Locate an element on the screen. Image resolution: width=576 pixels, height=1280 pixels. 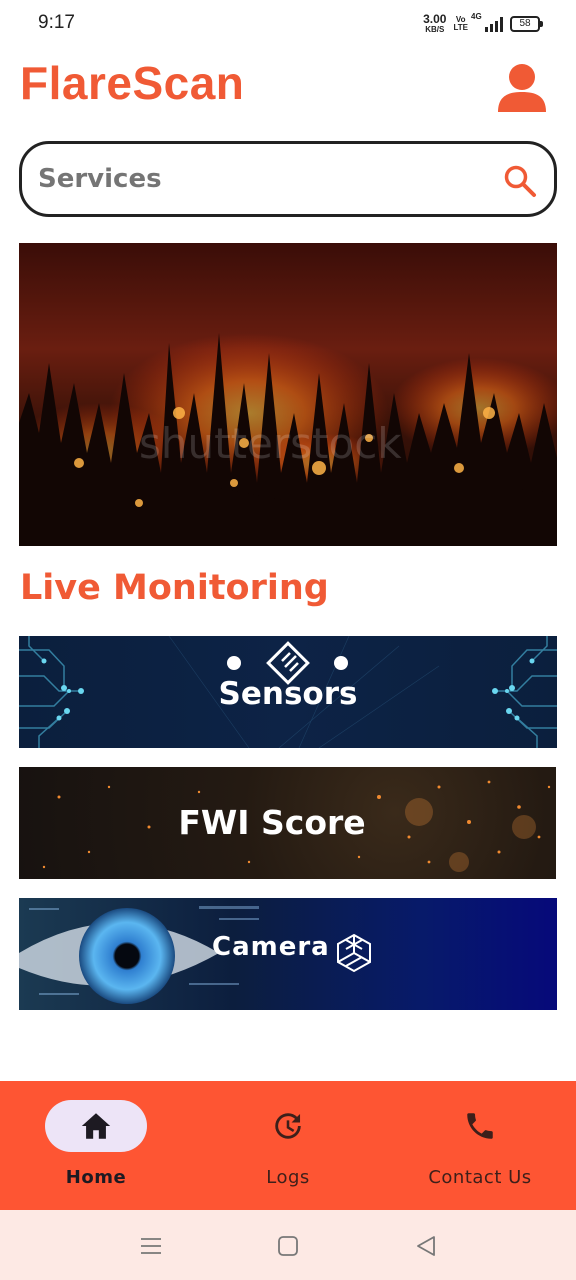
network-speed: 3.00 KB/S is located at coordinates (435, 23).